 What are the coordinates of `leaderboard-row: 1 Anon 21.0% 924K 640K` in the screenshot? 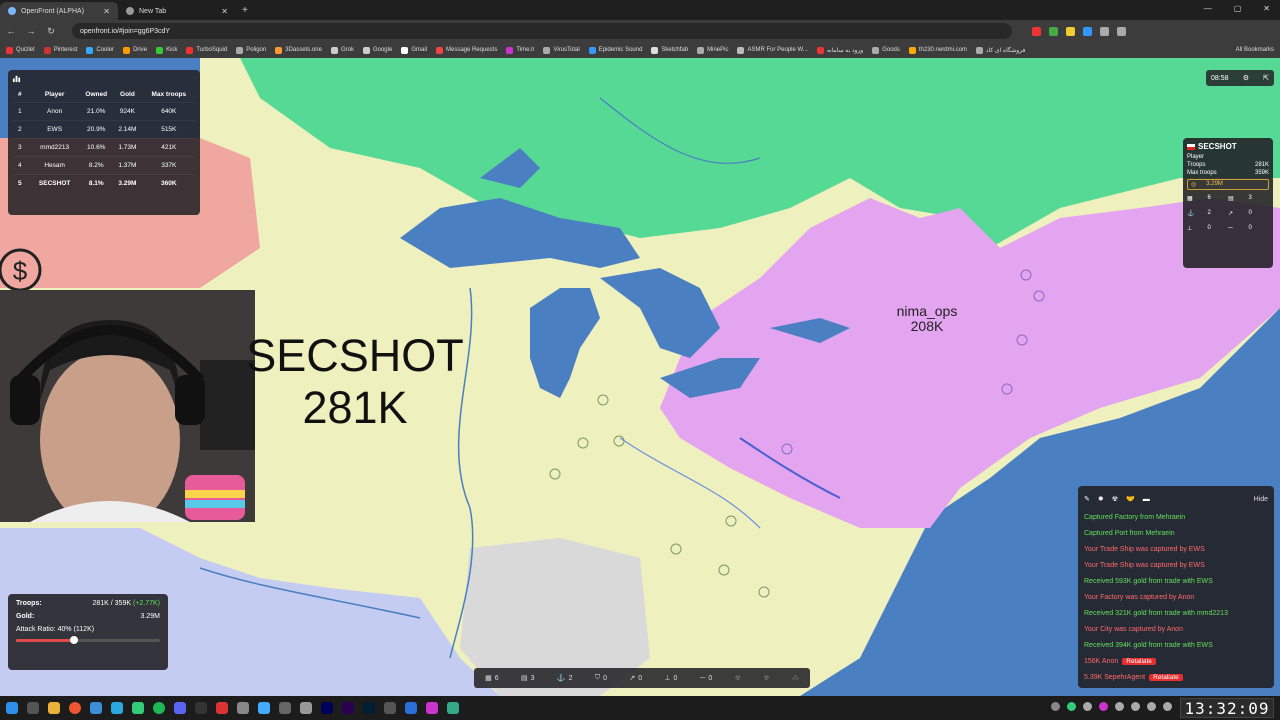 It's located at (104, 110).